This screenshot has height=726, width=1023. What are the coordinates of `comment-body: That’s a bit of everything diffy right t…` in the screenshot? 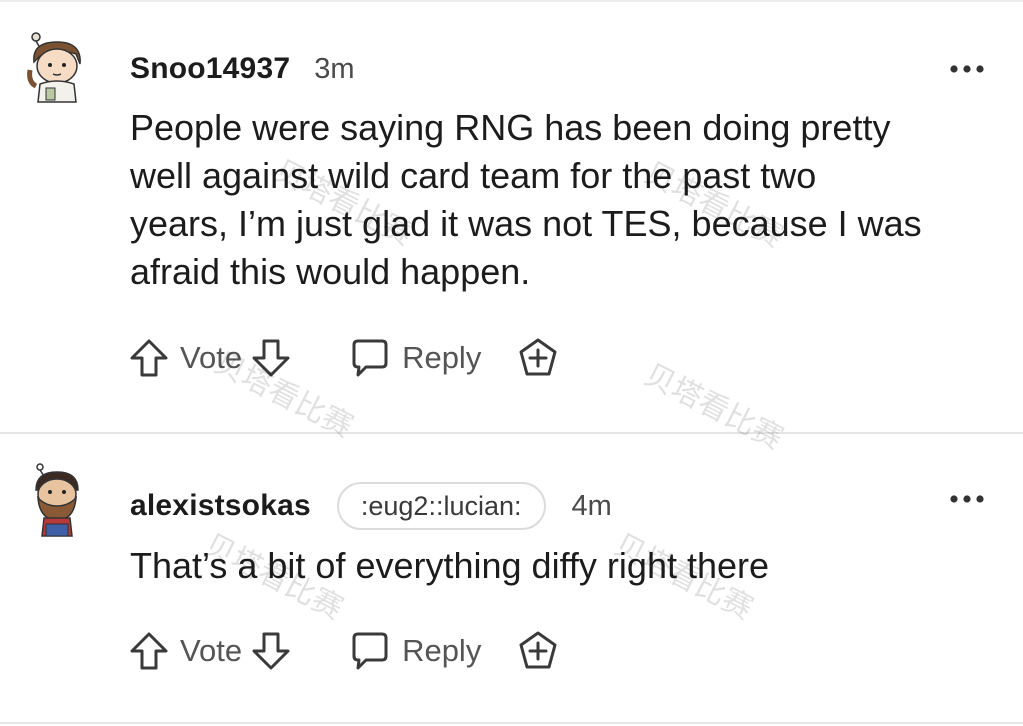 It's located at (450, 565).